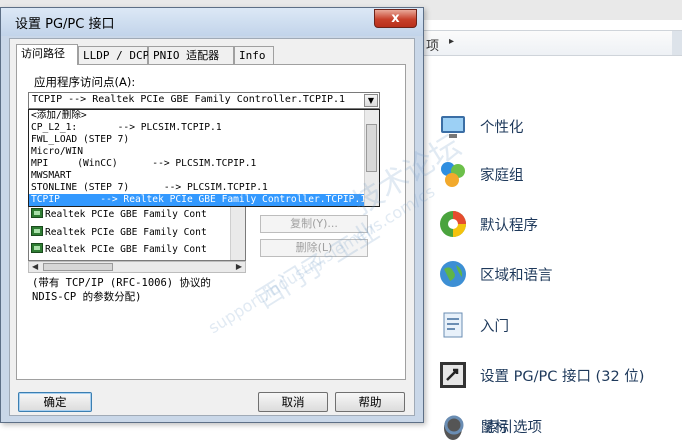  What do you see at coordinates (502, 127) in the screenshot?
I see `cp-item-label: 个性化` at bounding box center [502, 127].